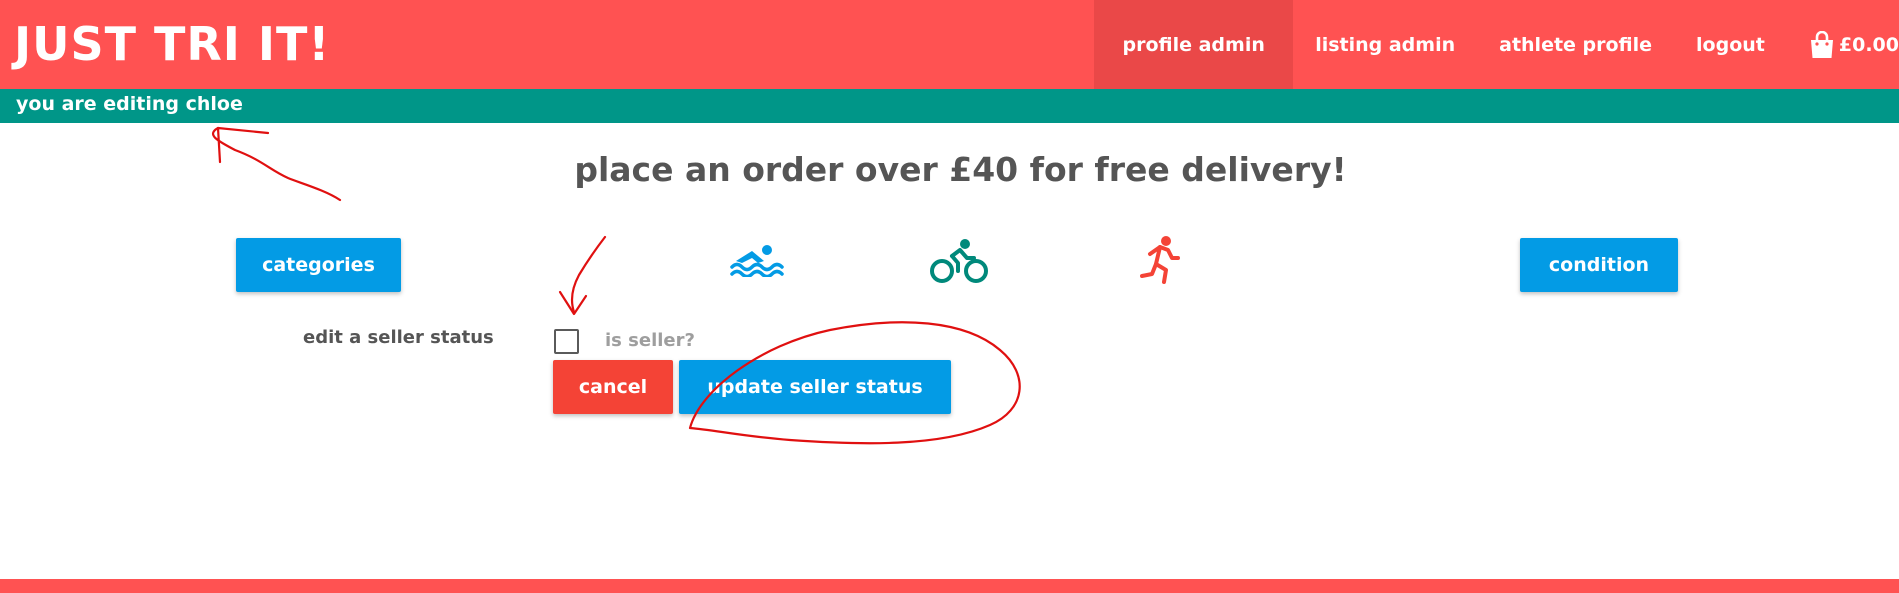 The width and height of the screenshot is (1899, 593). What do you see at coordinates (1730, 44) in the screenshot?
I see `nav-logout: Logout` at bounding box center [1730, 44].